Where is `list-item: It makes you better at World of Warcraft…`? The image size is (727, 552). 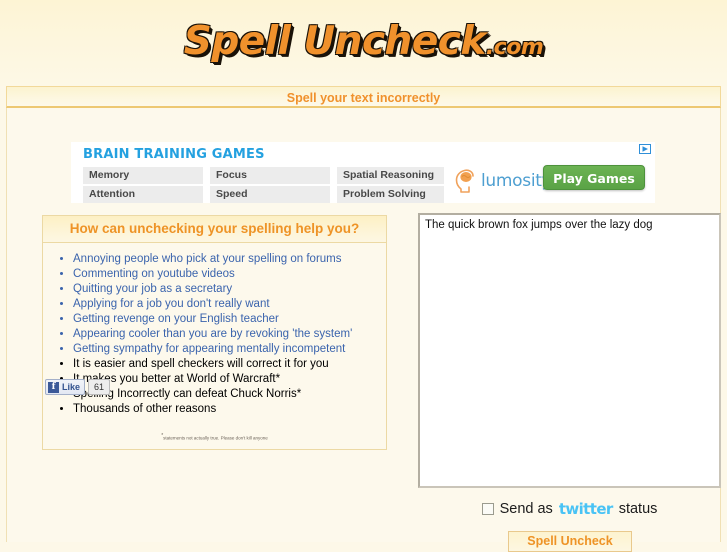 list-item: It makes you better at World of Warcraft… is located at coordinates (229, 379).